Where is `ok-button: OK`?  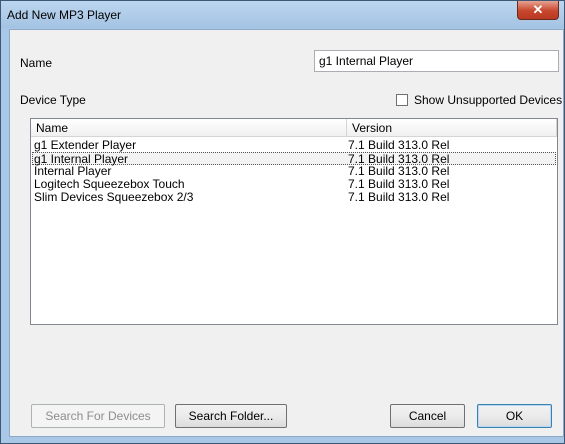 ok-button: OK is located at coordinates (514, 416).